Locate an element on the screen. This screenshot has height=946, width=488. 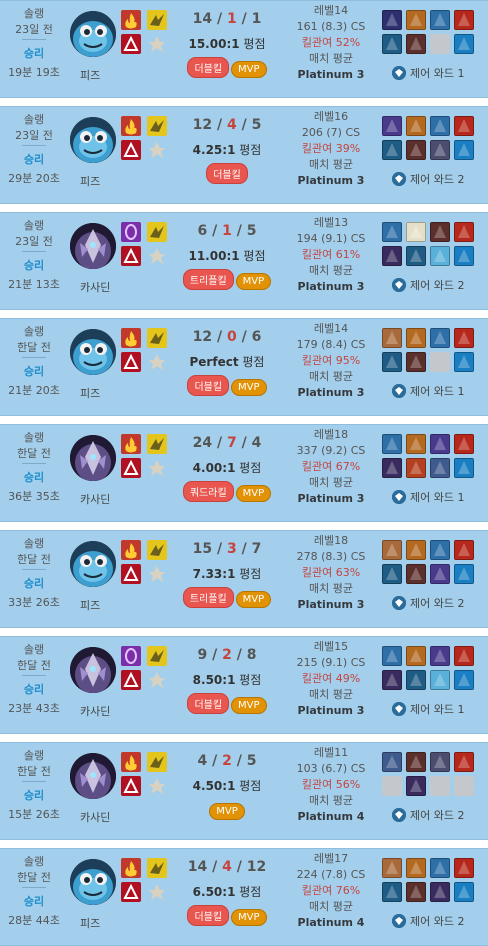
teleport-icon is located at coordinates (131, 232).